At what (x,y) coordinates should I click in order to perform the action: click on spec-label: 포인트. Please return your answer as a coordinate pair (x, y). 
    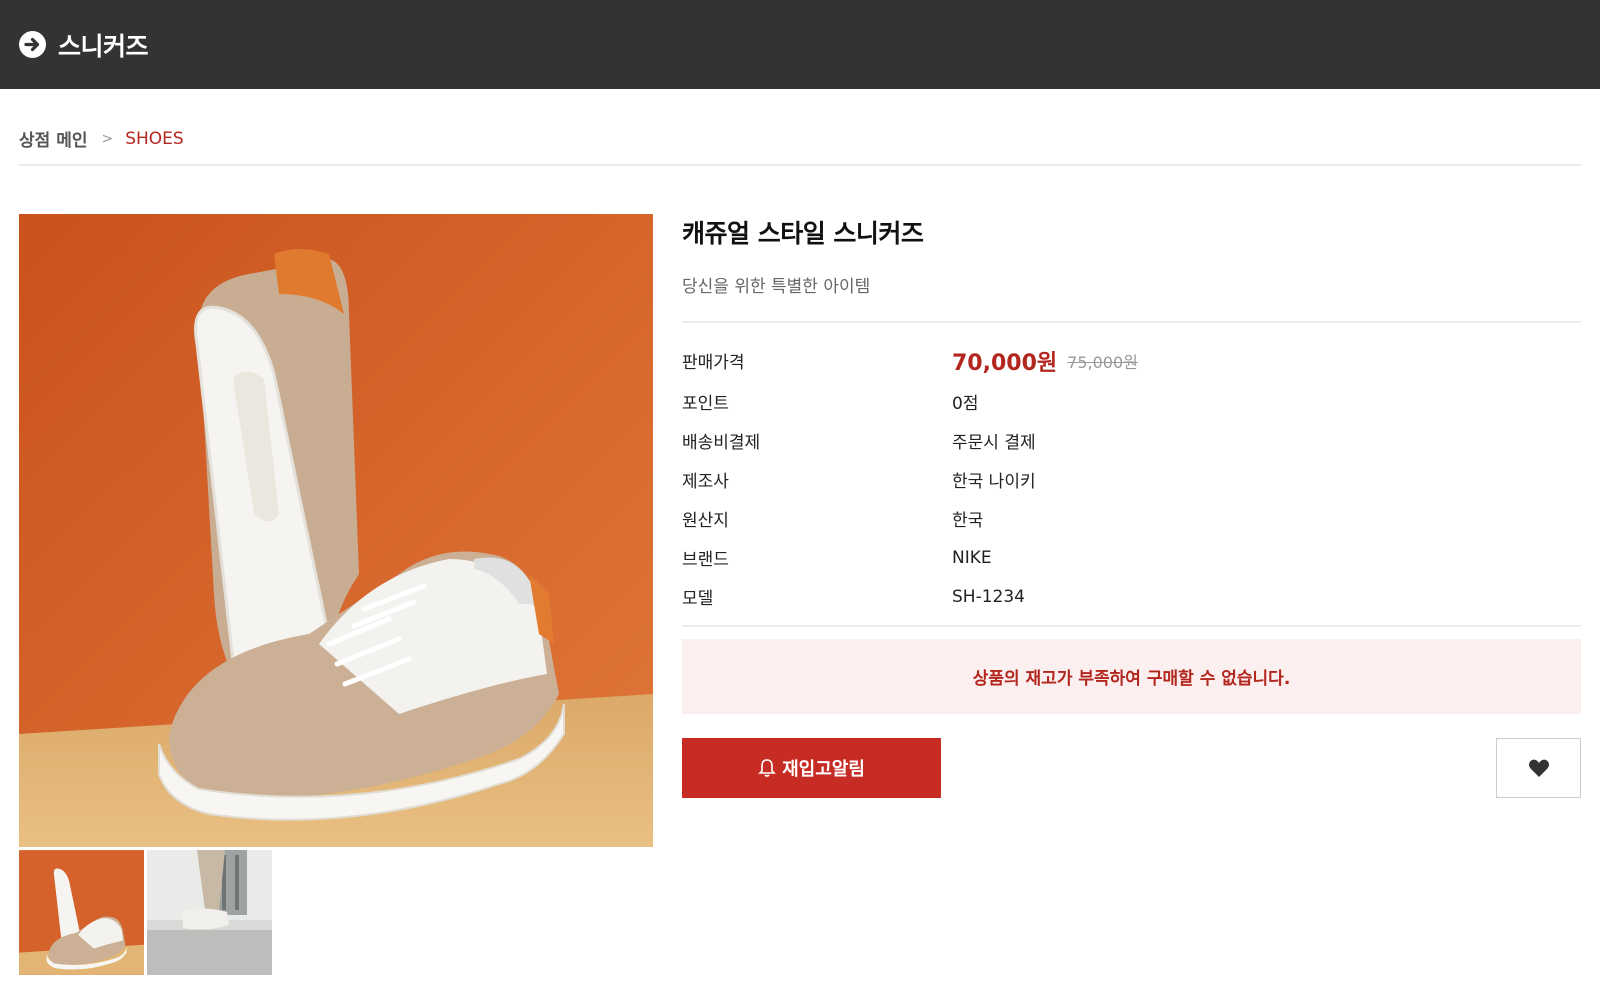
    Looking at the image, I should click on (705, 404).